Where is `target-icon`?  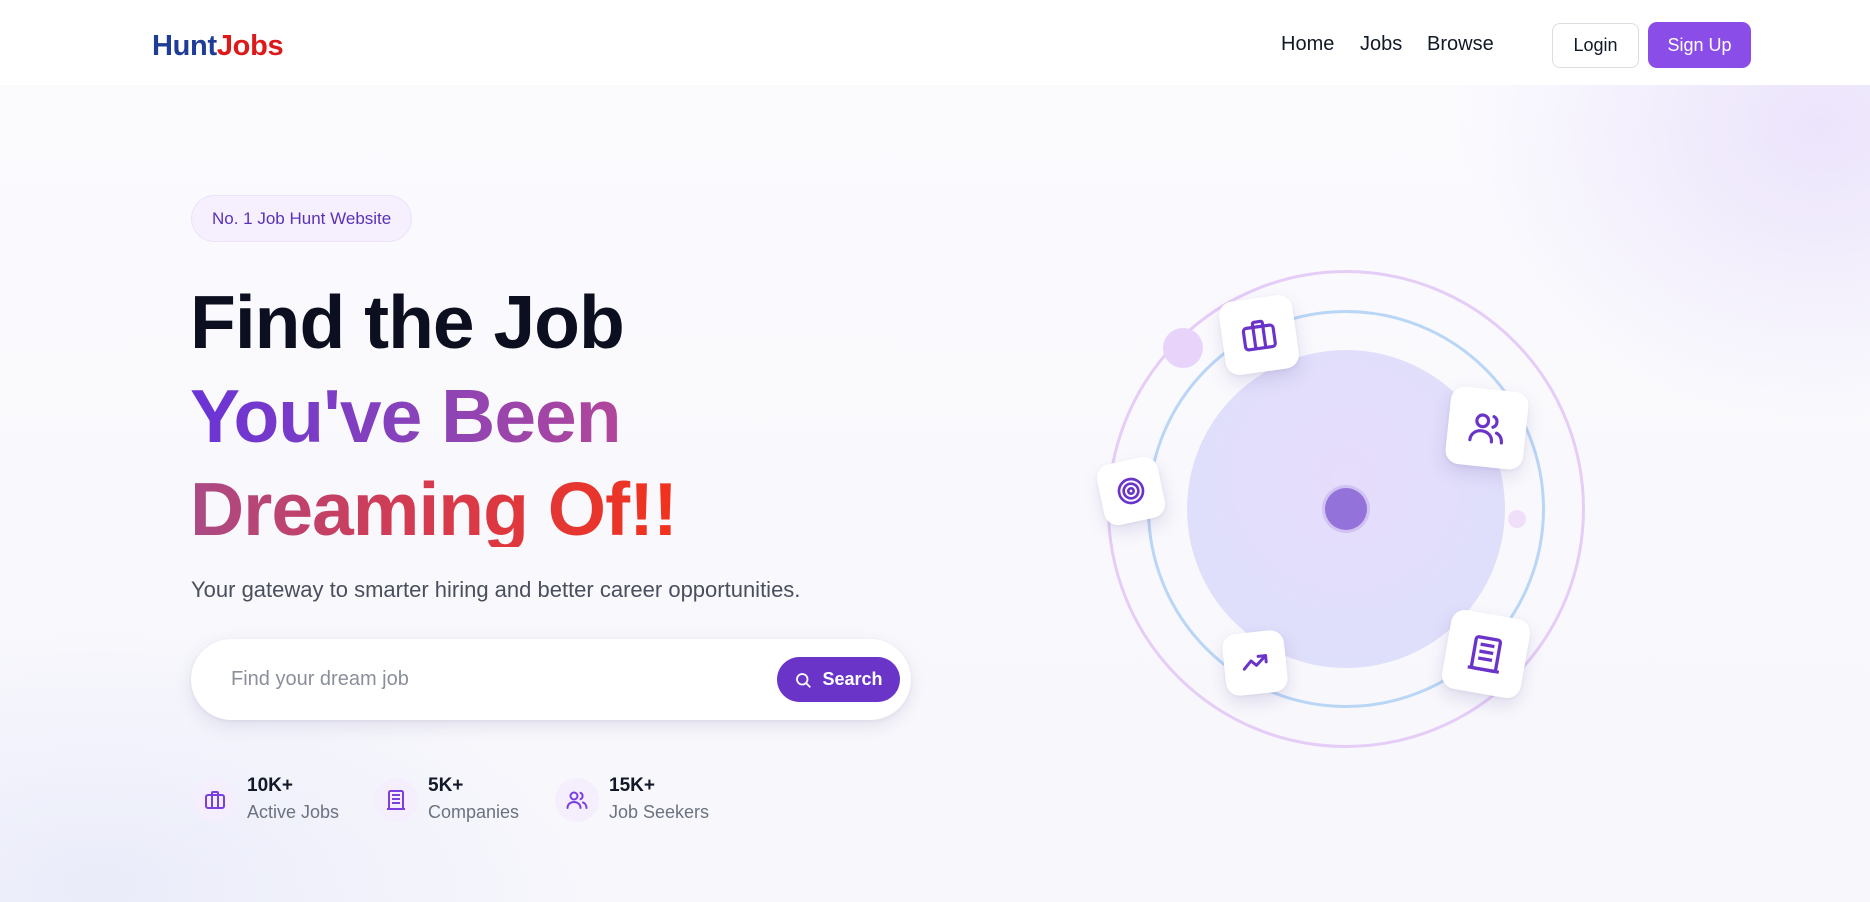
target-icon is located at coordinates (1131, 491).